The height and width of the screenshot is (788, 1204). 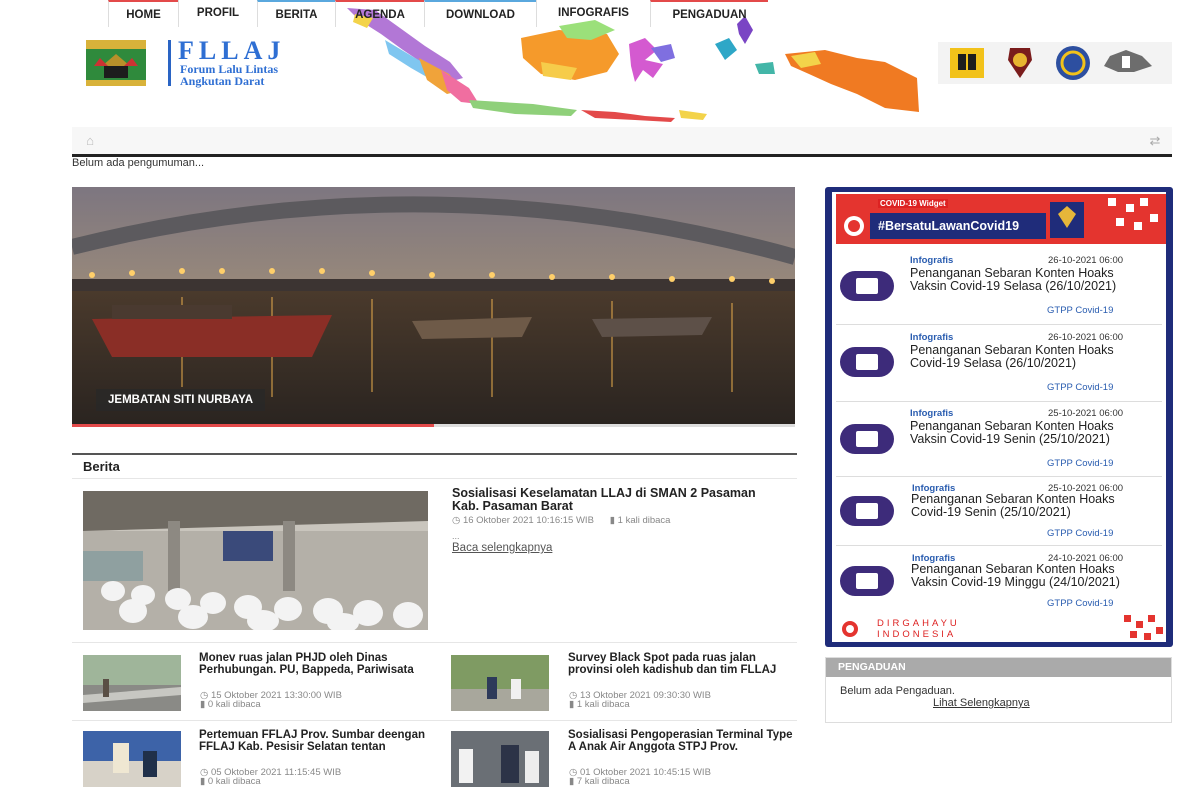 What do you see at coordinates (217, 13) in the screenshot?
I see `nav-profil: PROFIL` at bounding box center [217, 13].